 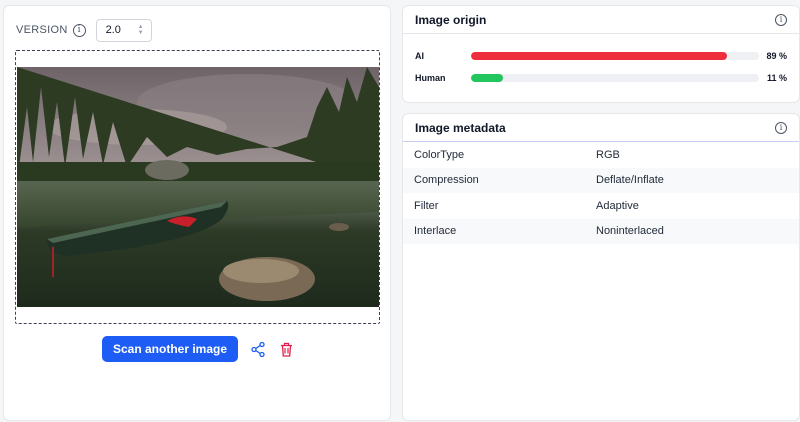 What do you see at coordinates (286, 349) in the screenshot?
I see `trash-icon` at bounding box center [286, 349].